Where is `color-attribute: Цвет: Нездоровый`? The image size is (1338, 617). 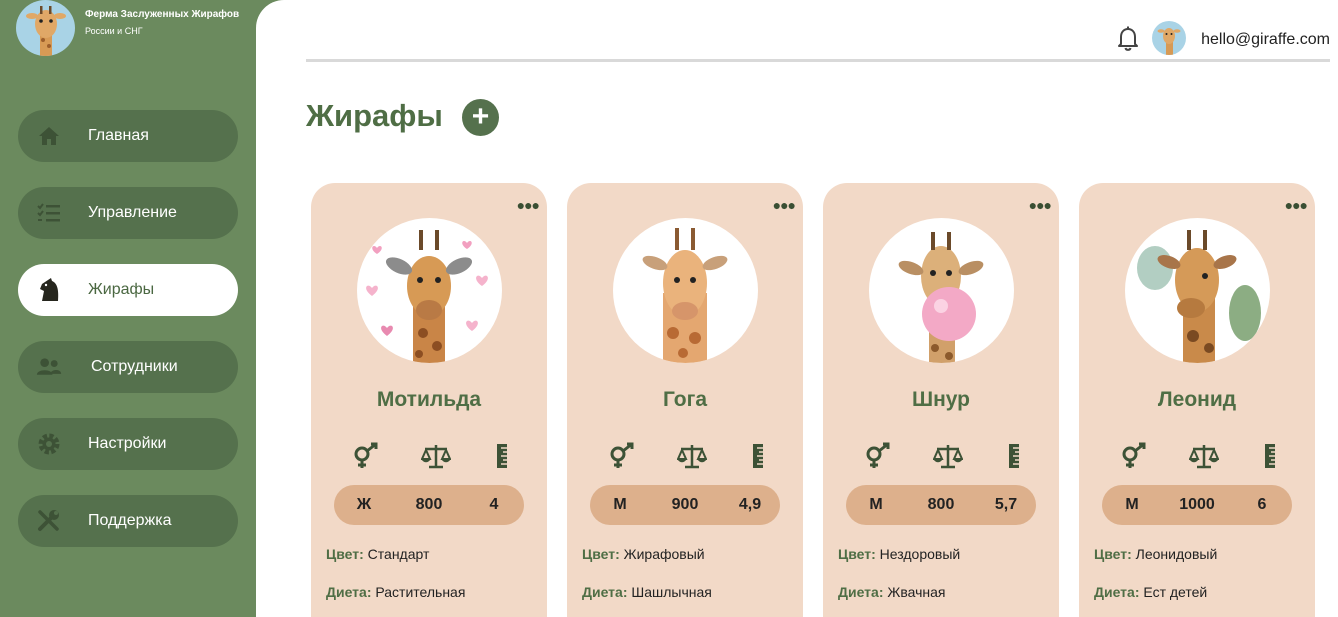 color-attribute: Цвет: Нездоровый is located at coordinates (899, 554).